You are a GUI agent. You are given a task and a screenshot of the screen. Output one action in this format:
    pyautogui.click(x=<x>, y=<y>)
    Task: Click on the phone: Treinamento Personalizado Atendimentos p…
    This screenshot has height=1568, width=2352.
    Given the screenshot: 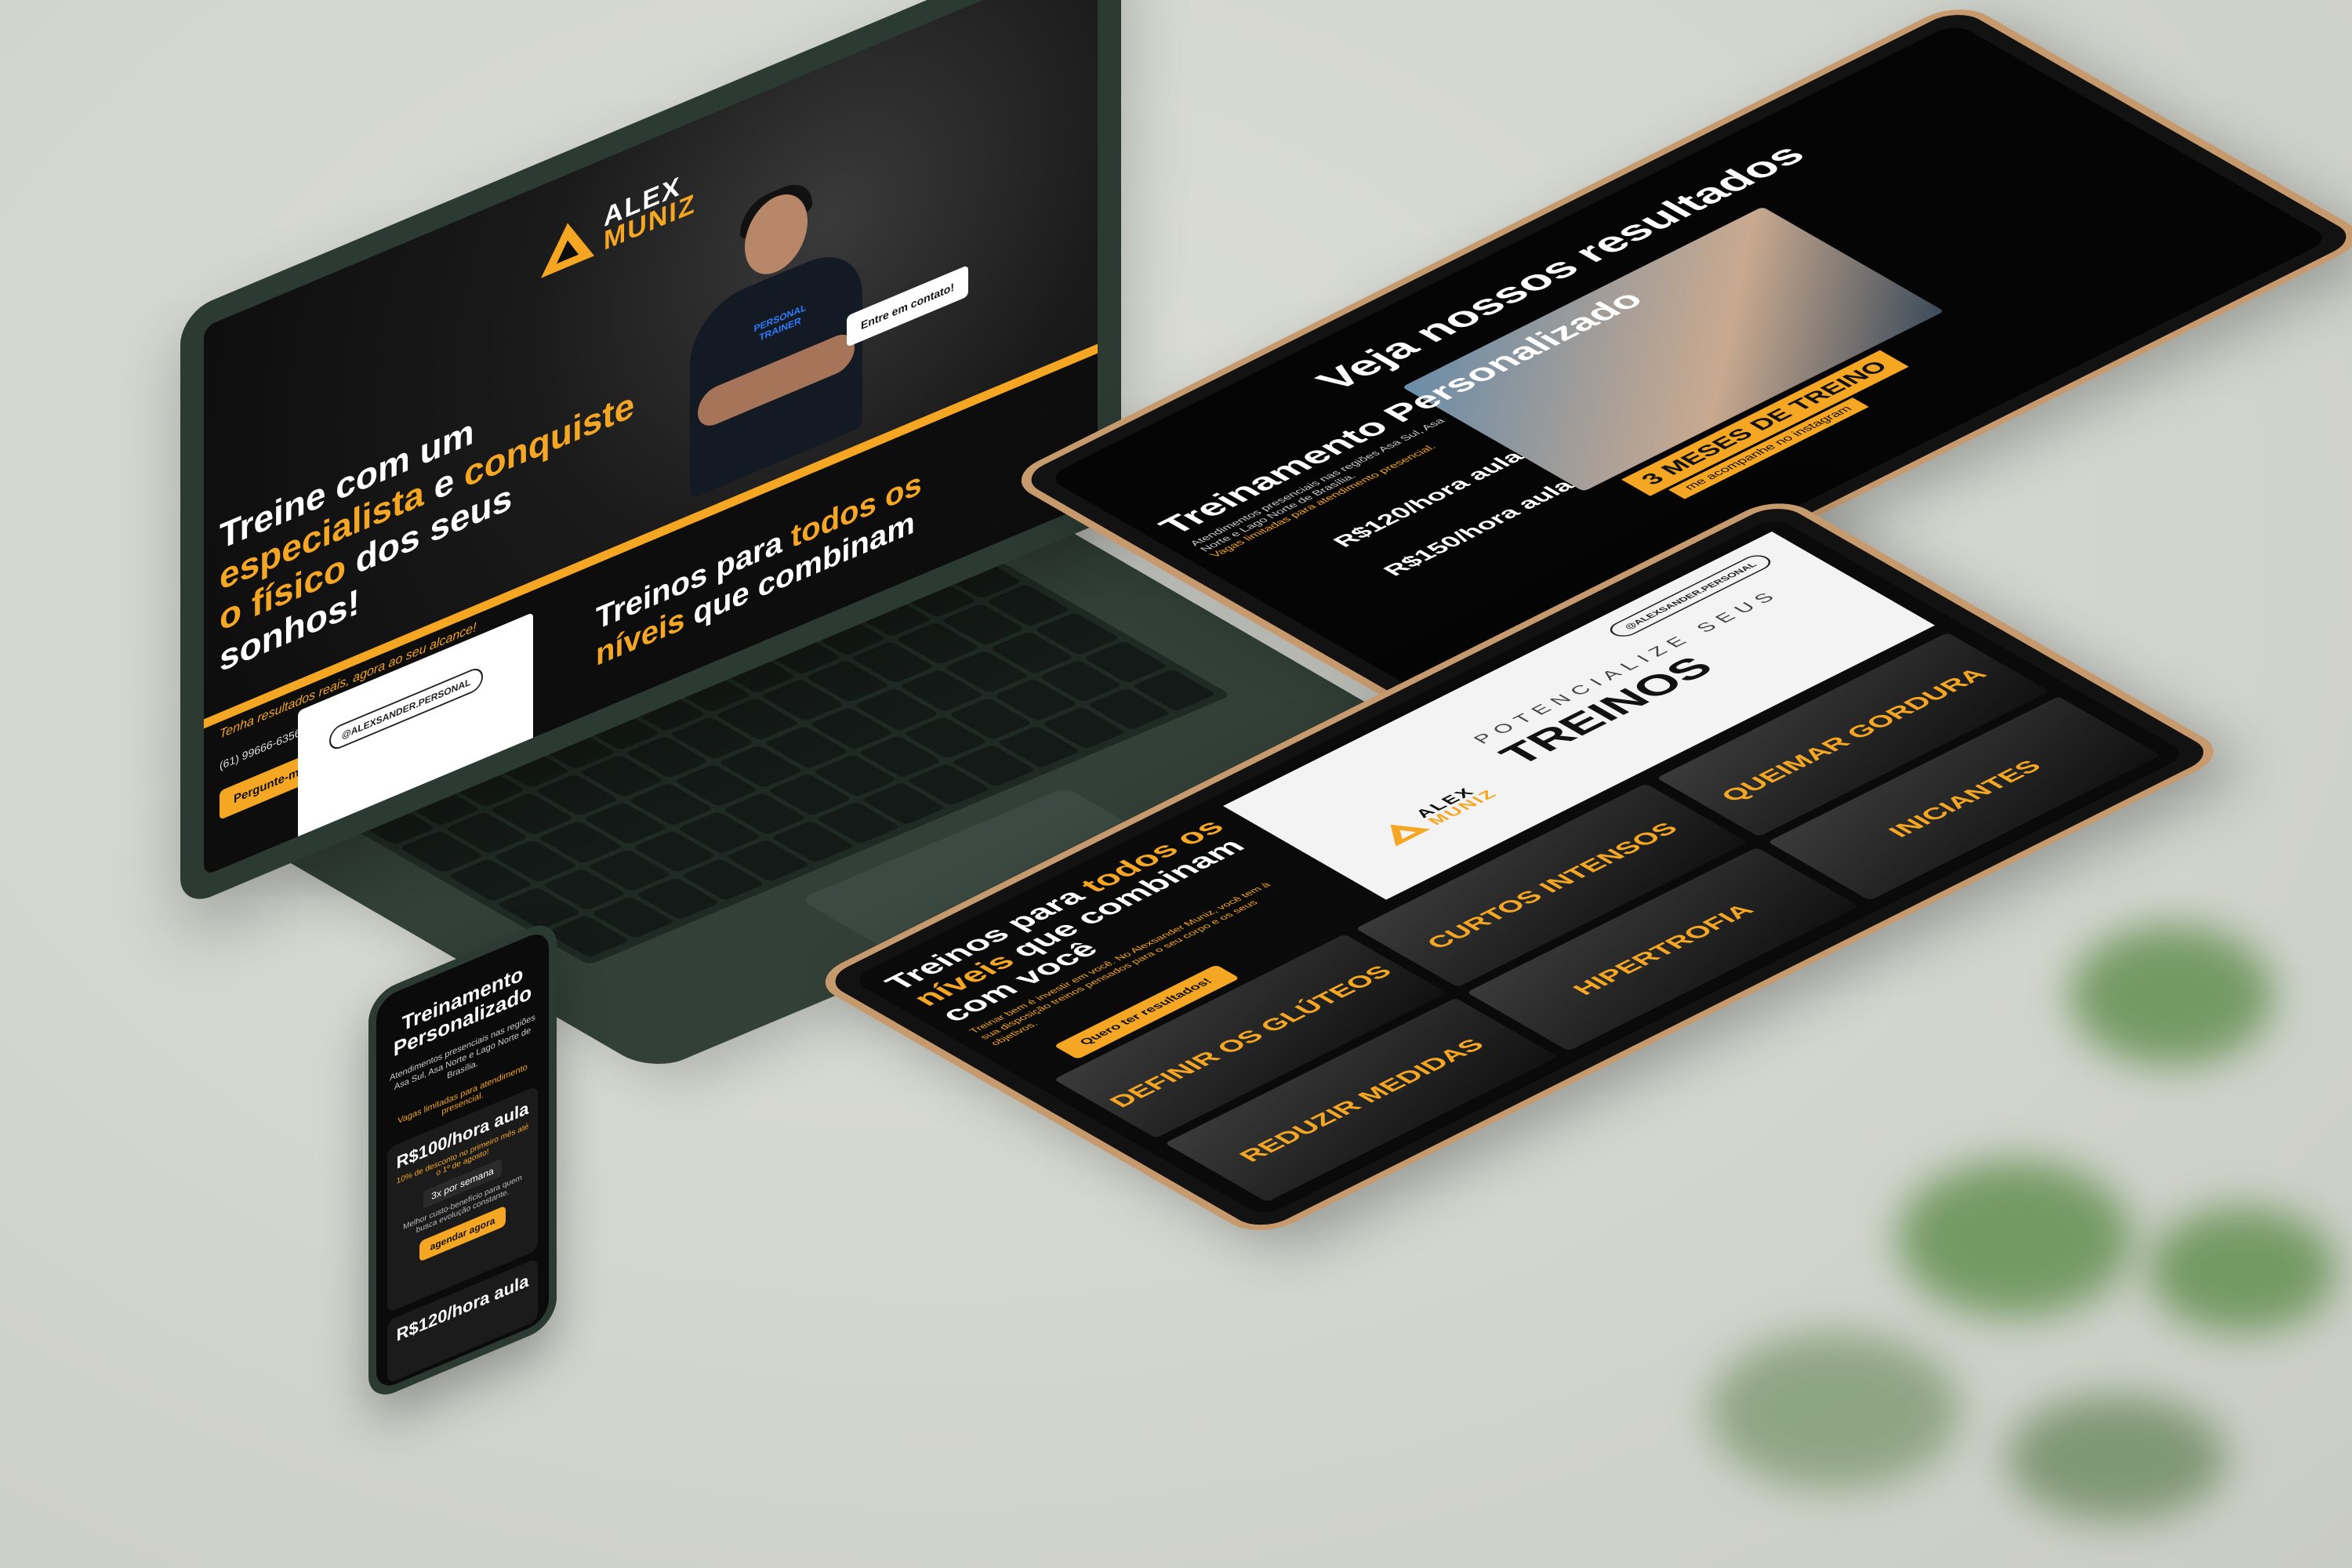 What is the action you would take?
    pyautogui.click(x=462, y=1159)
    